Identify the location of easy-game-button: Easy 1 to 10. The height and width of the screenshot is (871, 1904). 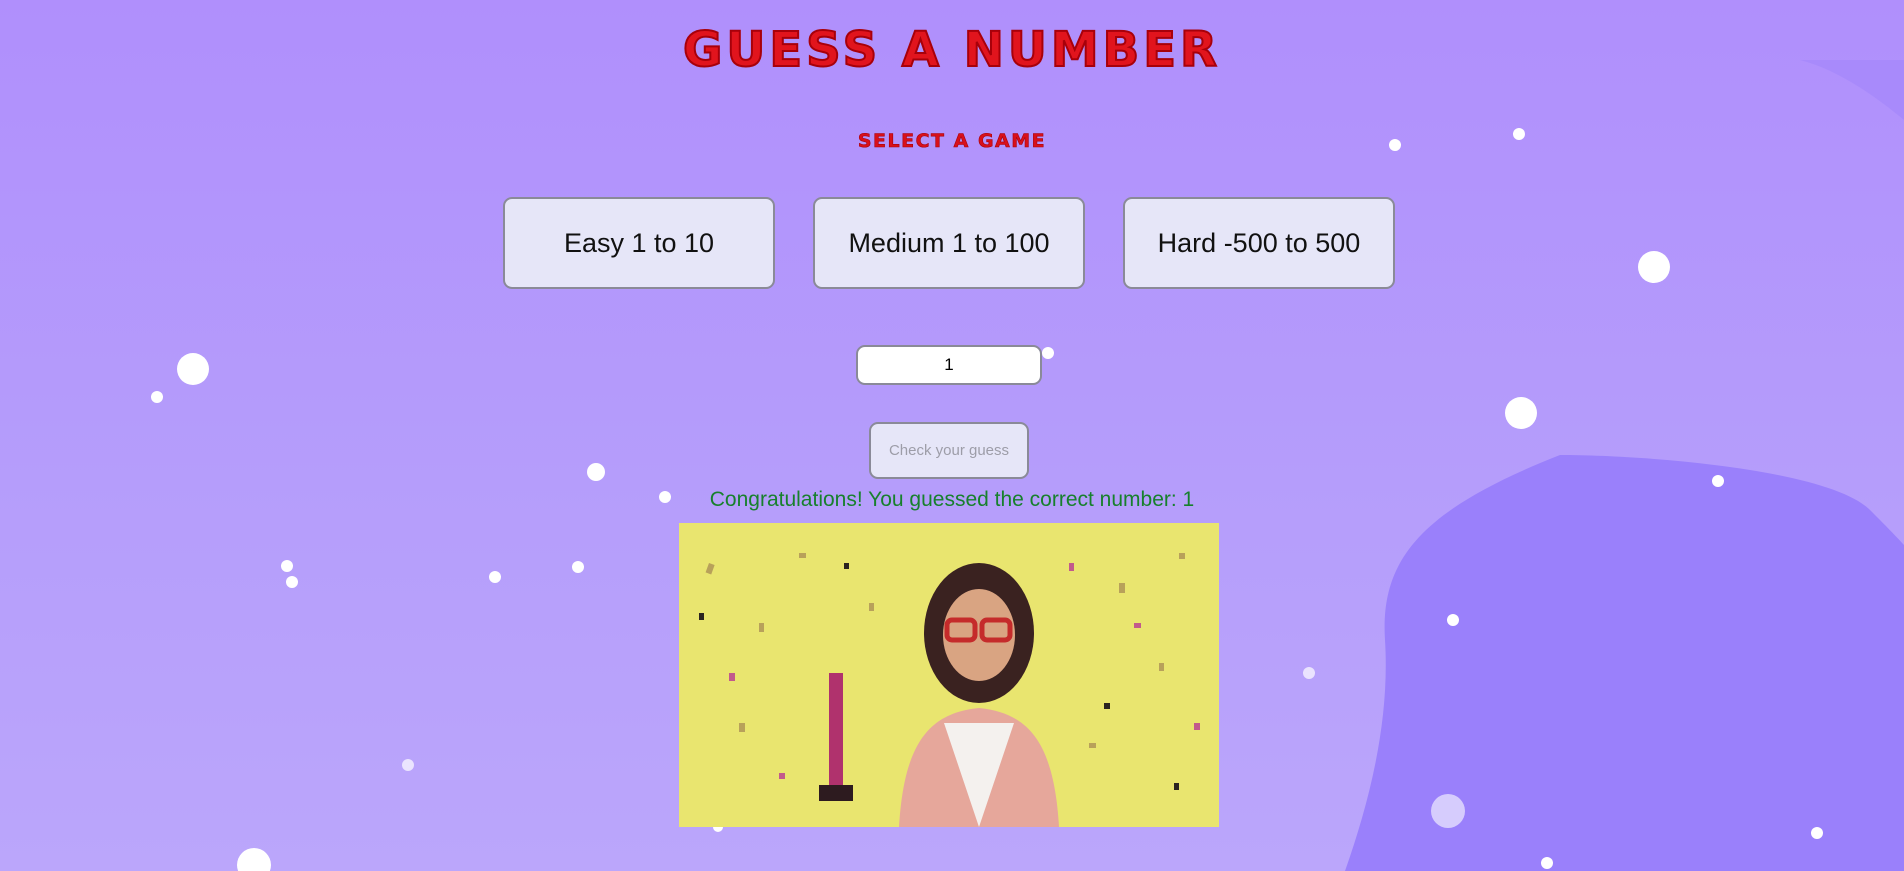
(639, 243).